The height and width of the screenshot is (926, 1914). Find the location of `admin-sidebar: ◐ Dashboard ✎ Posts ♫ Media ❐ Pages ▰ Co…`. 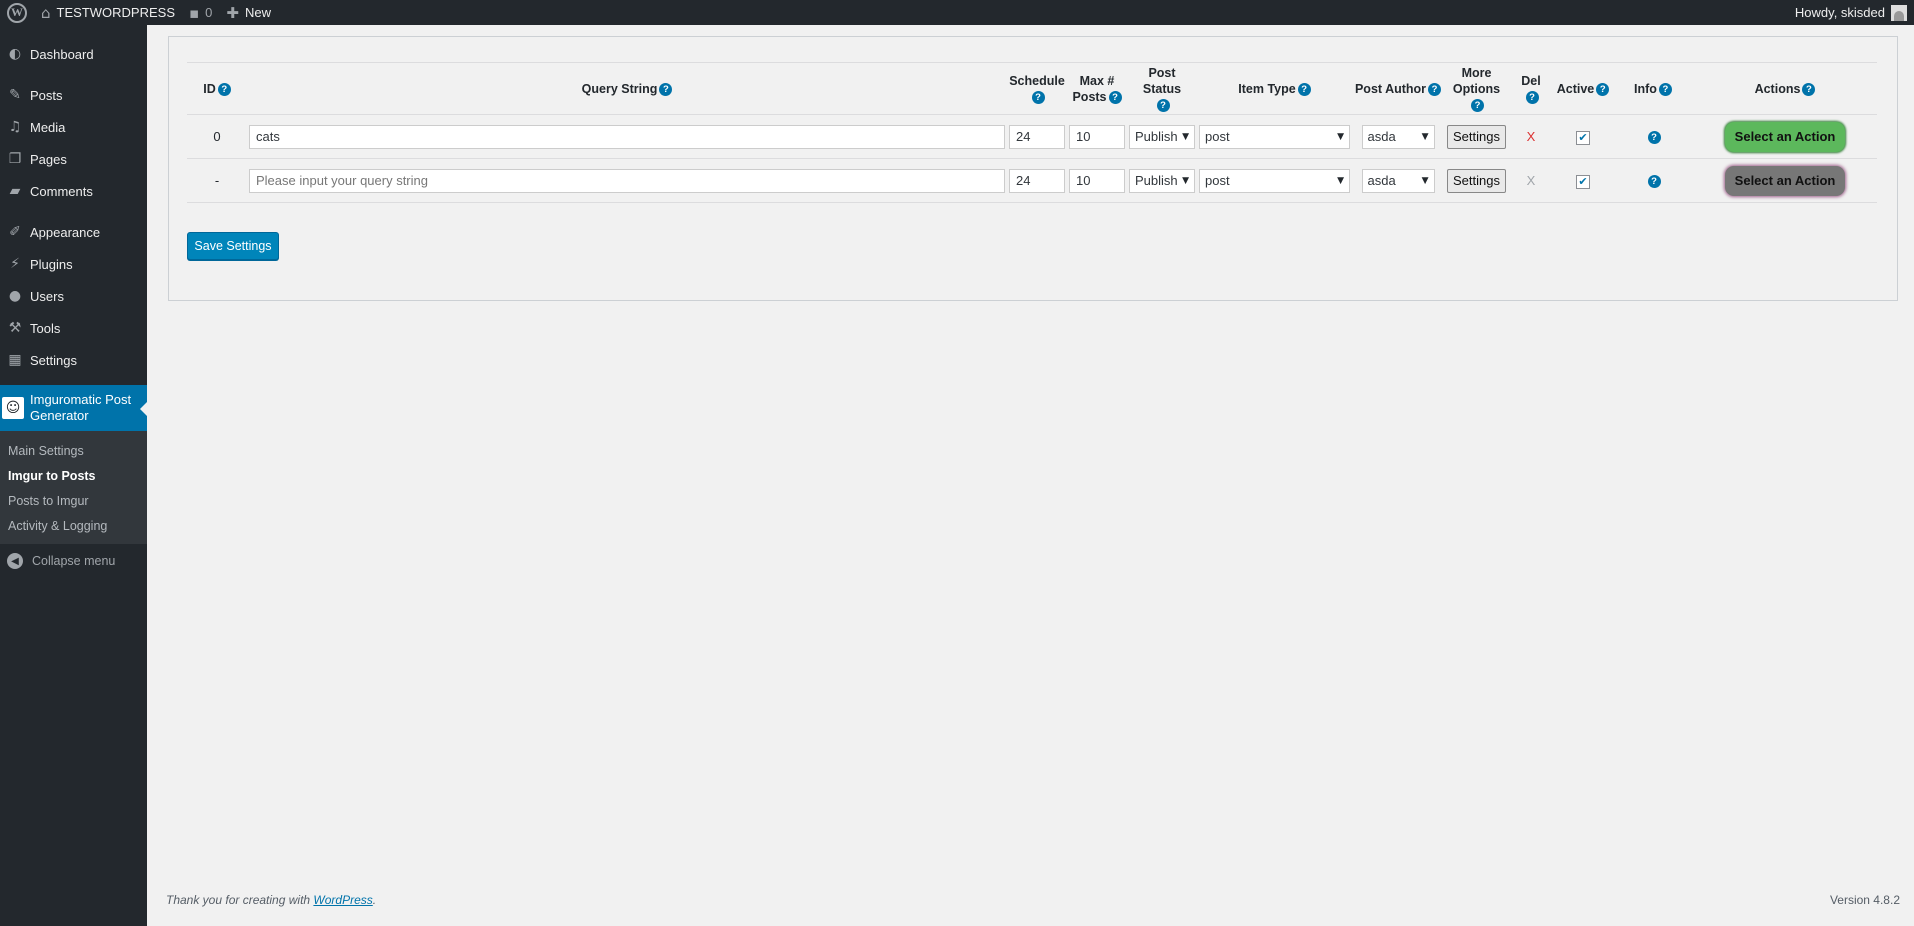

admin-sidebar: ◐ Dashboard ✎ Posts ♫ Media ❐ Pages ▰ Co… is located at coordinates (74, 475).